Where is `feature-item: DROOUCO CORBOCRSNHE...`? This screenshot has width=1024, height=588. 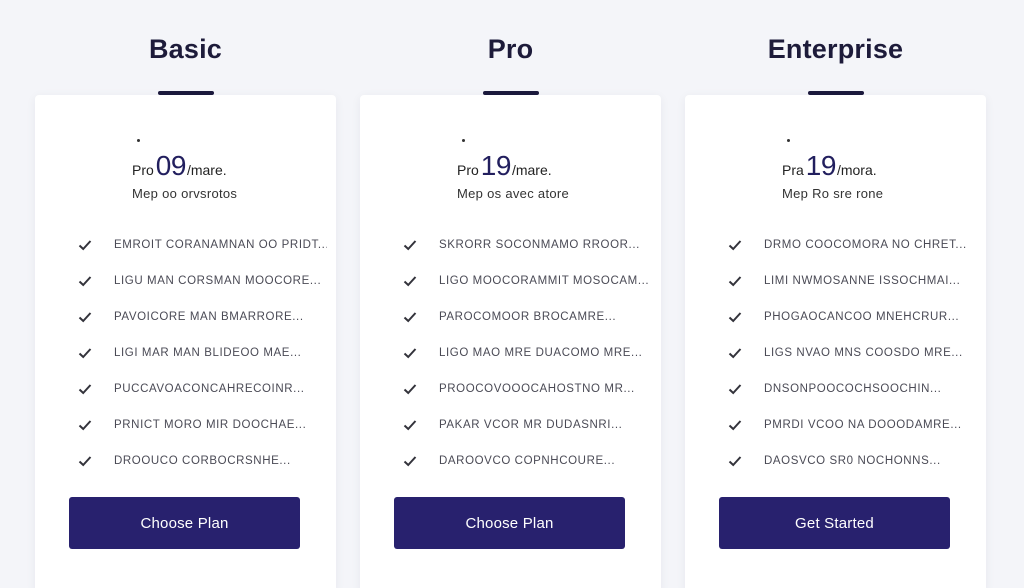 feature-item: DROOUCO CORBOCRSNHE... is located at coordinates (202, 461).